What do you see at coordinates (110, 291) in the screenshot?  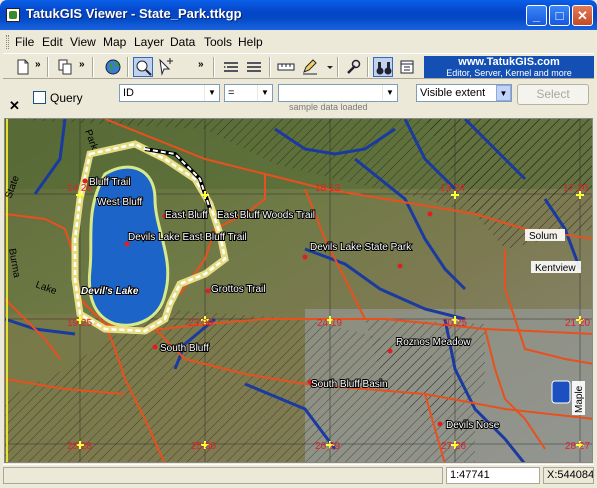 I see `label-devils-lake: Devil's Lake` at bounding box center [110, 291].